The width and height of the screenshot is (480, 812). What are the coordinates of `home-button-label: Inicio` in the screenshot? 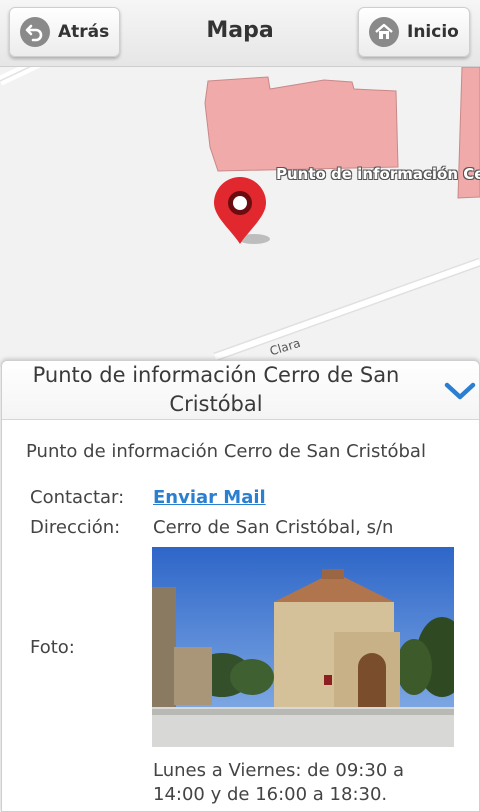 It's located at (433, 32).